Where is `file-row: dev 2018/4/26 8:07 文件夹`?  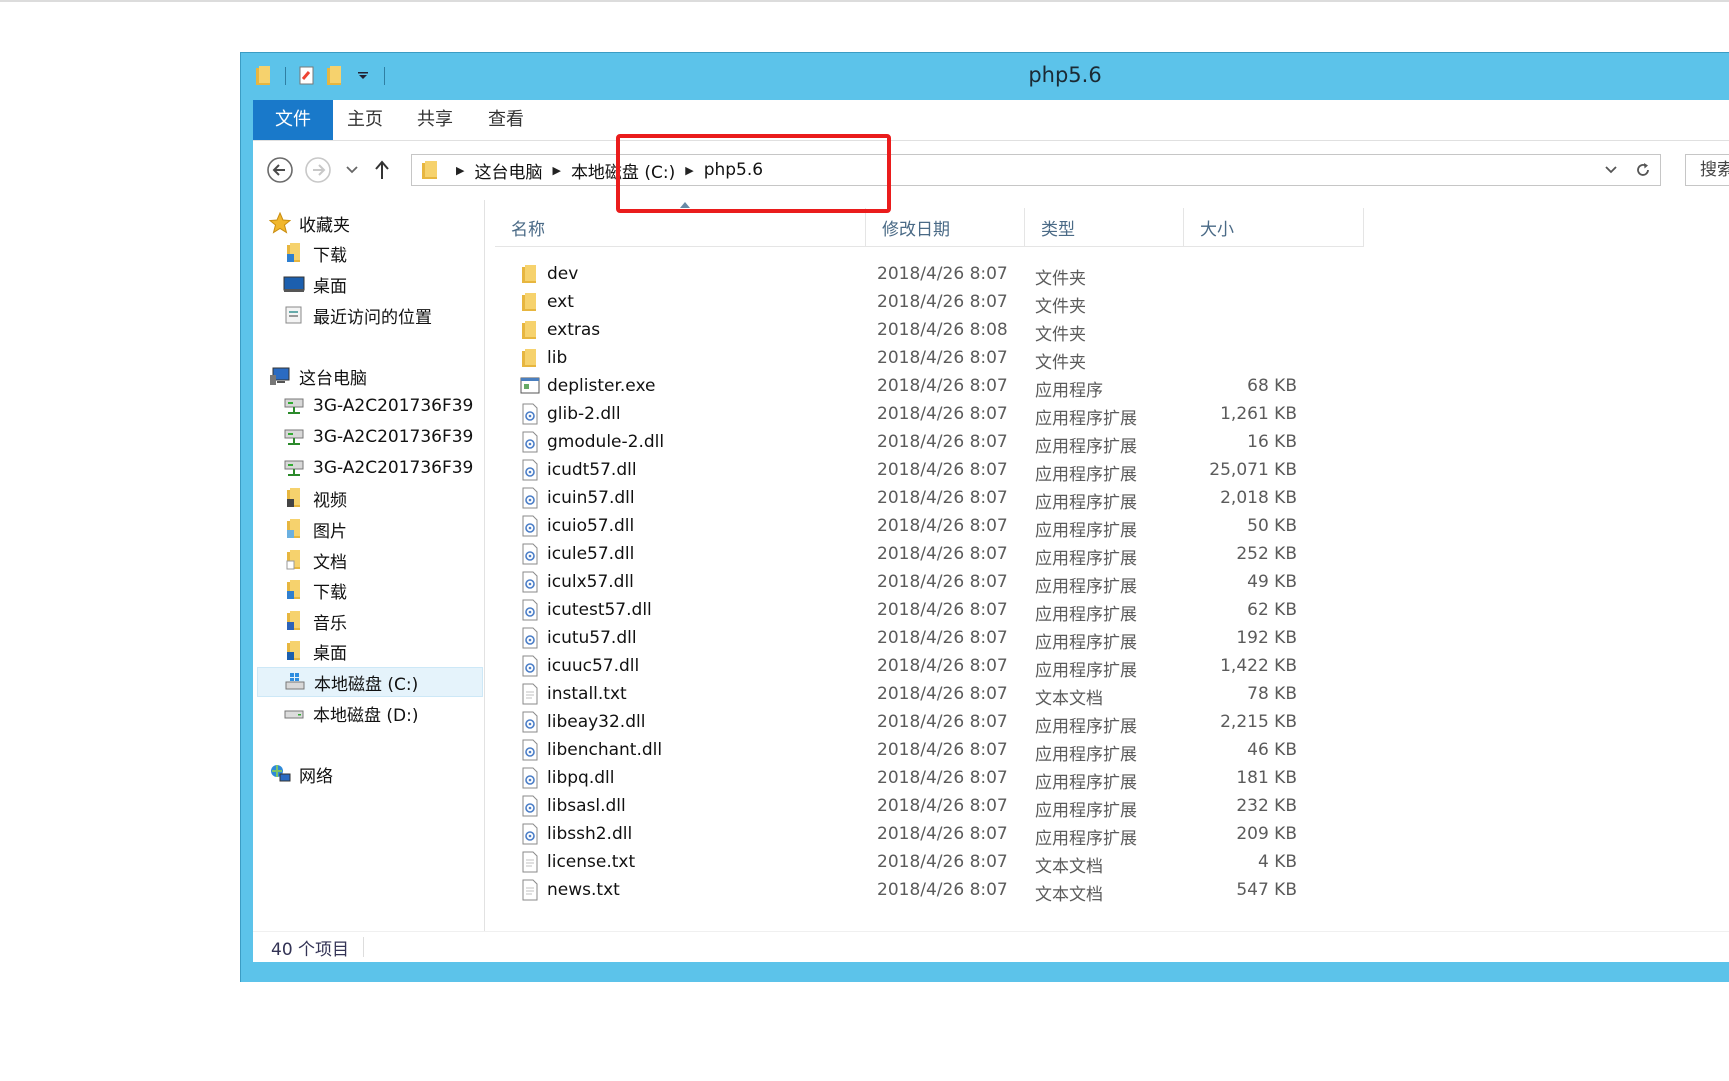
file-row: dev 2018/4/26 8:07 文件夹 is located at coordinates (945, 274).